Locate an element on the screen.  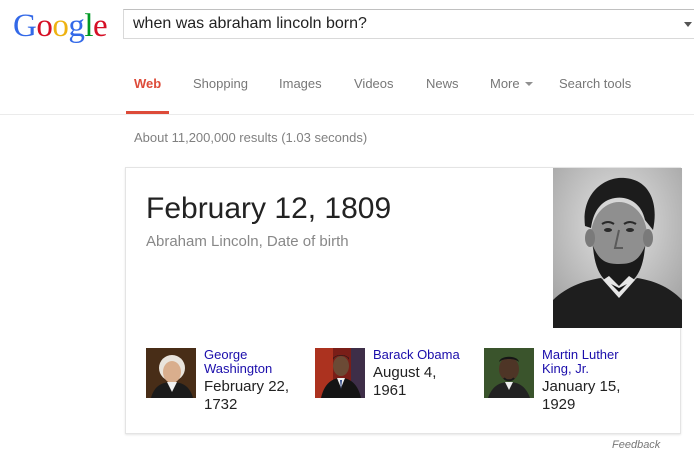
barack-obama-portrait-icon is located at coordinates (340, 373).